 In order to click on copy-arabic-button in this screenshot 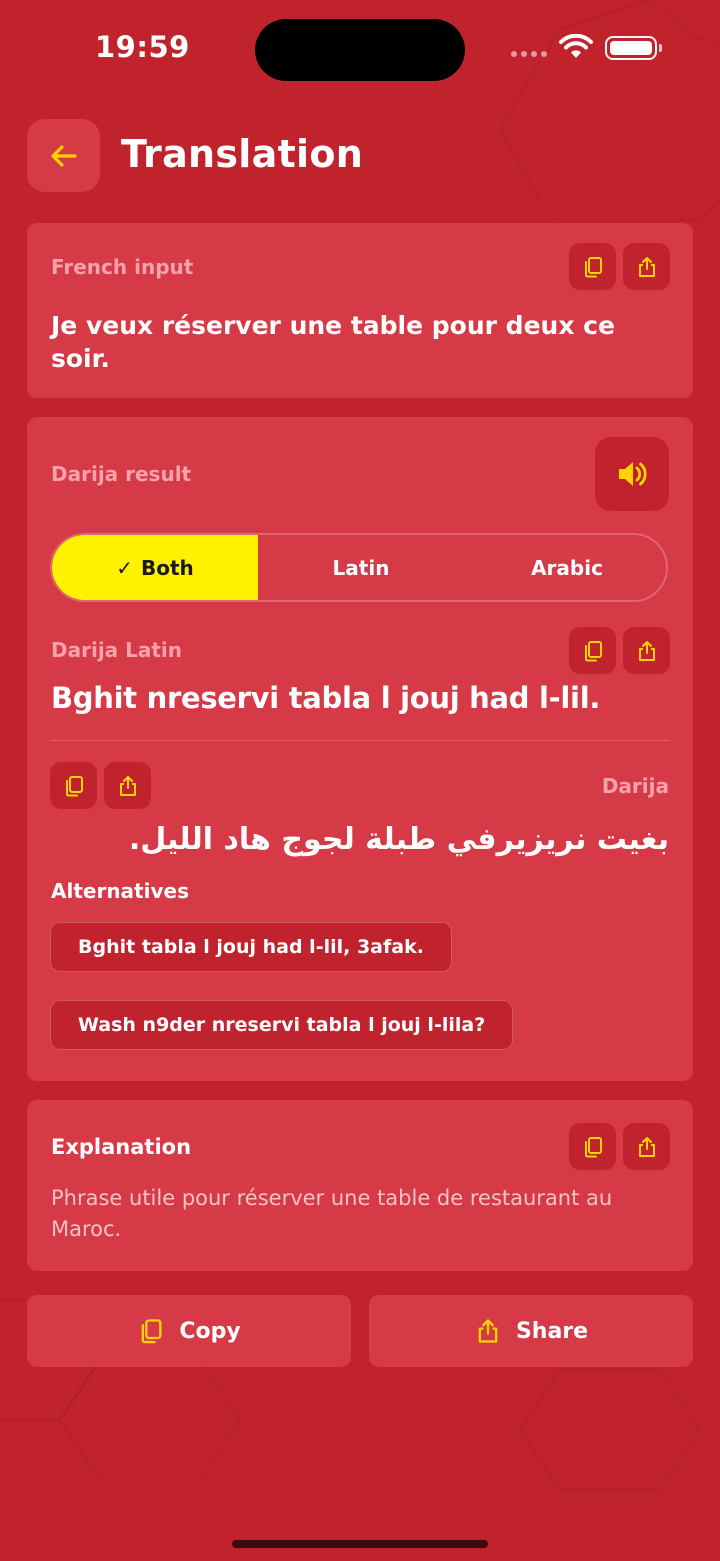, I will do `click(73, 785)`.